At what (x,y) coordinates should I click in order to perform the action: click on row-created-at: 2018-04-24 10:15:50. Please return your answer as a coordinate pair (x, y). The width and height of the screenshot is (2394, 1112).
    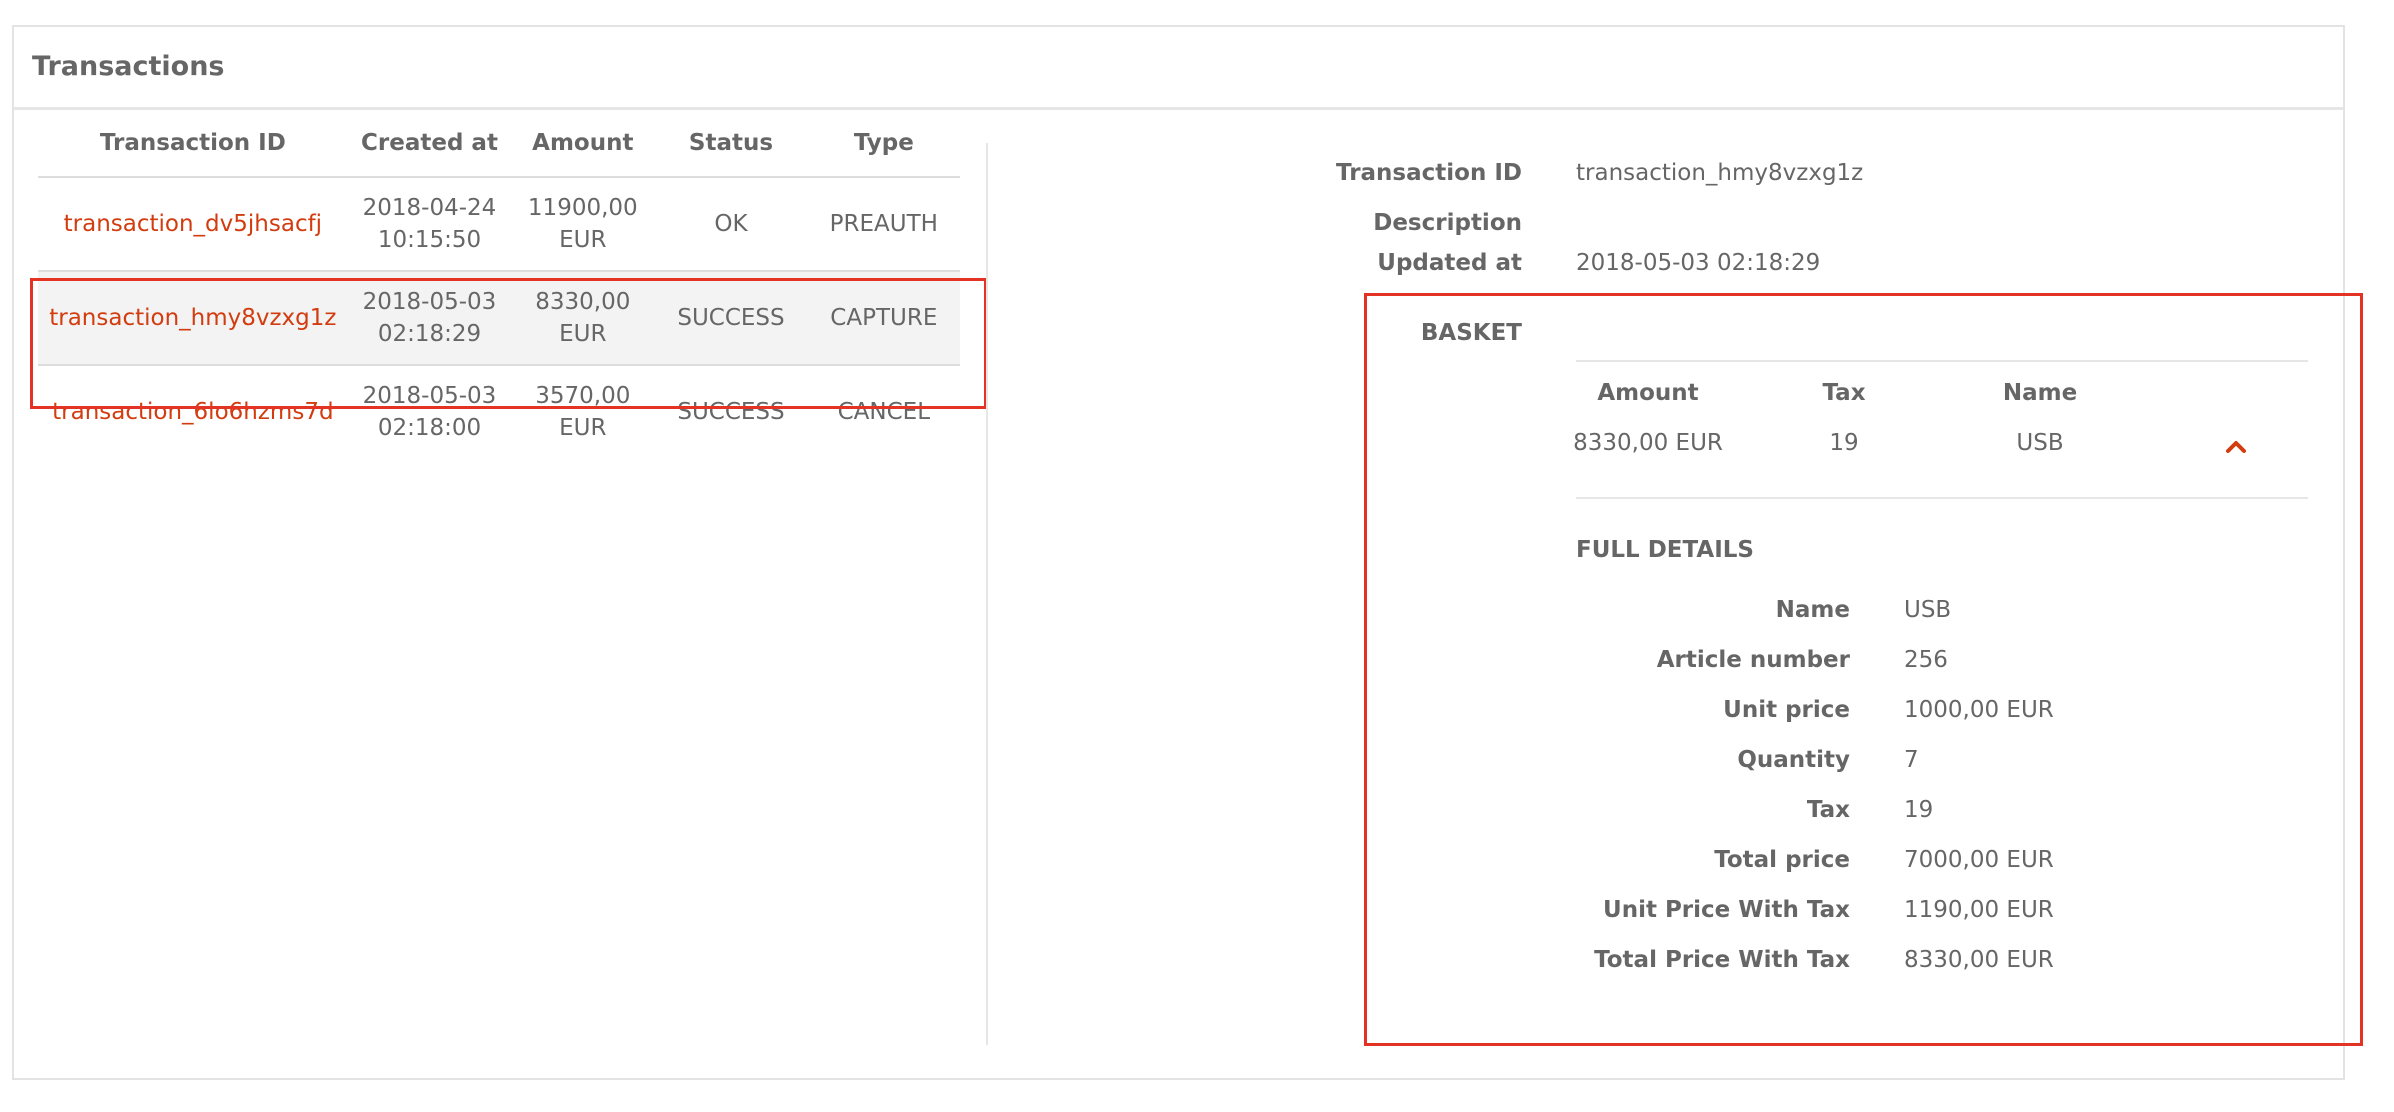
    Looking at the image, I should click on (430, 224).